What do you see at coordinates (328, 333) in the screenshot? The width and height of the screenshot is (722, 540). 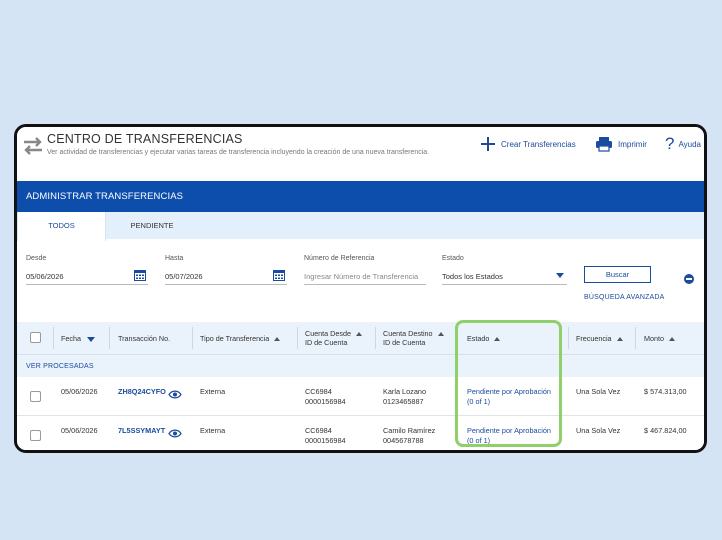 I see `cuenta-desde-label: Cuenta Desde` at bounding box center [328, 333].